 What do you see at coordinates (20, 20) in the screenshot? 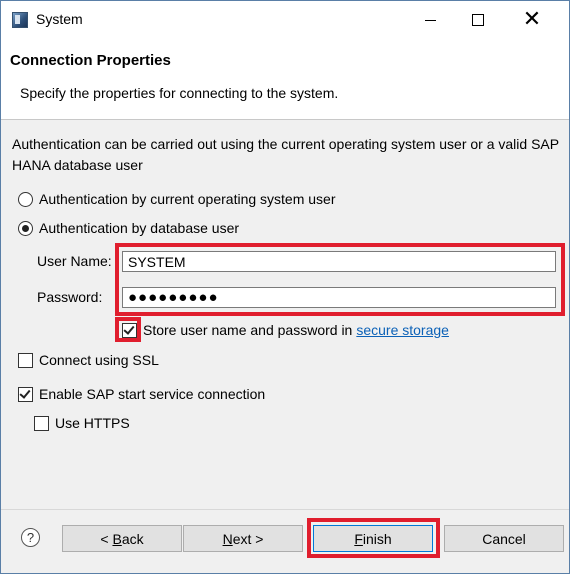
I see `app-icon` at bounding box center [20, 20].